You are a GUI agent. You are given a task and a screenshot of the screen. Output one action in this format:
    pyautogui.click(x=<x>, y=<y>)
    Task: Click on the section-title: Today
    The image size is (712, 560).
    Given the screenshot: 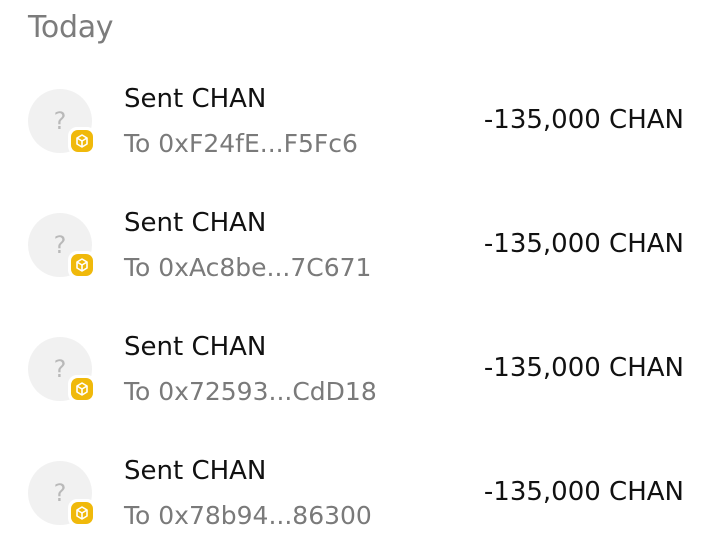 What is the action you would take?
    pyautogui.click(x=71, y=27)
    